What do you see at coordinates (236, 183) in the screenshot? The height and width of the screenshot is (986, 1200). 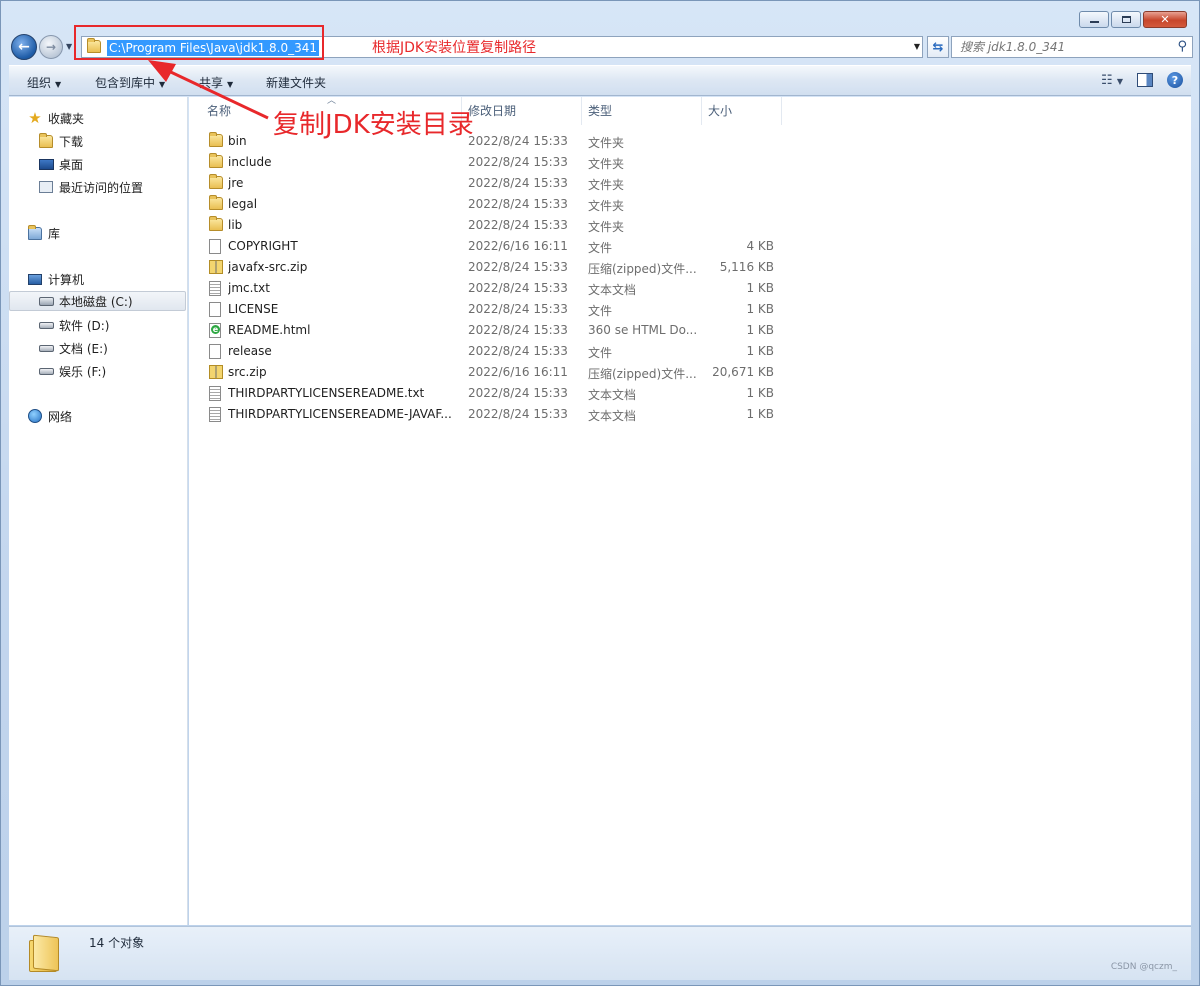 I see `file-name: jre` at bounding box center [236, 183].